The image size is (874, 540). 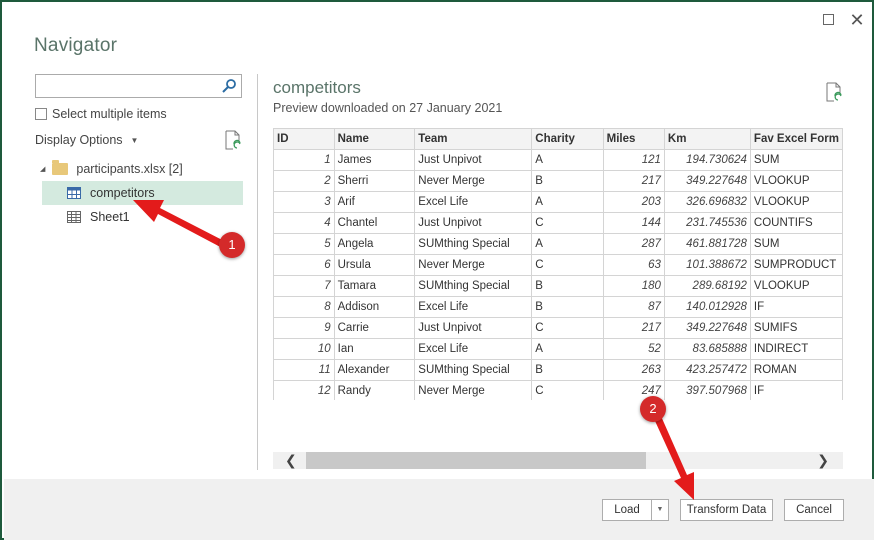 I want to click on table-row: 12 Randy Never Merge C 247 397.507968 IF, so click(x=558, y=390).